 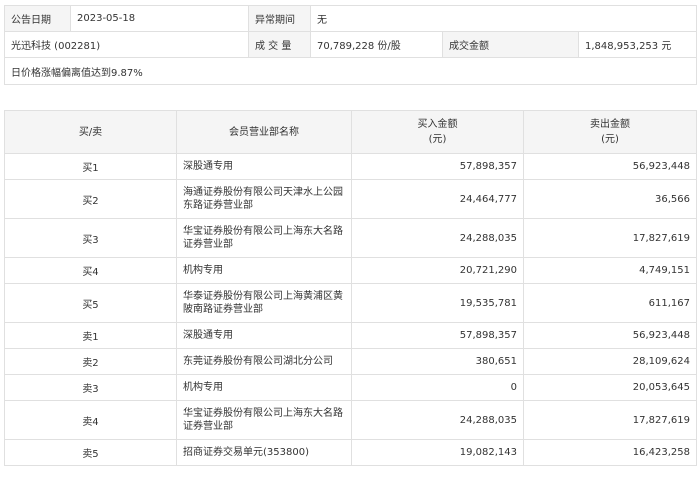 I want to click on amount-value: 1,848,953,253 元, so click(x=637, y=44).